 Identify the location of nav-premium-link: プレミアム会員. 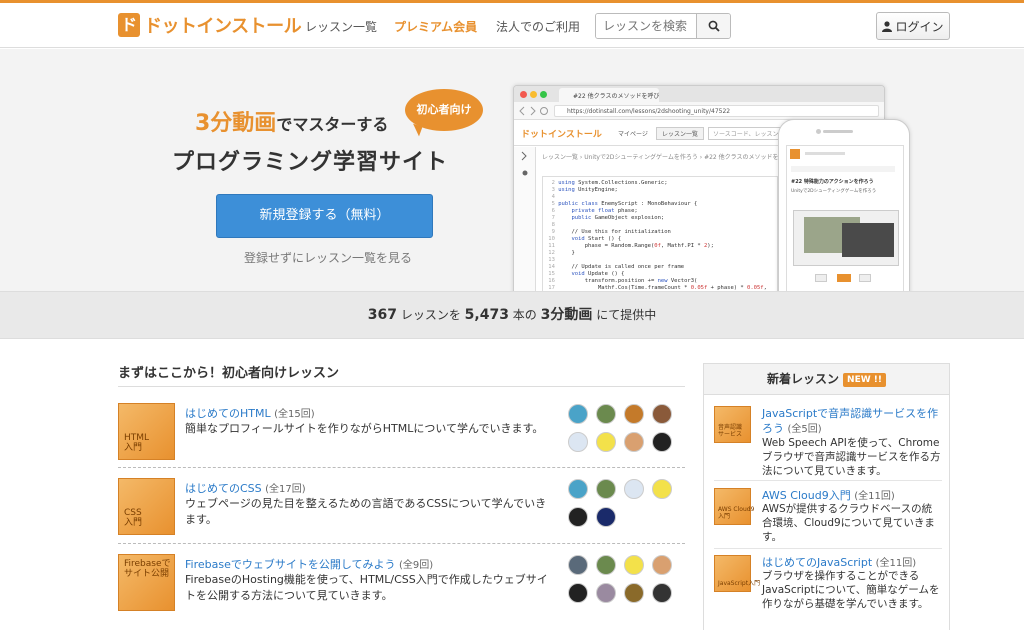
(435, 26).